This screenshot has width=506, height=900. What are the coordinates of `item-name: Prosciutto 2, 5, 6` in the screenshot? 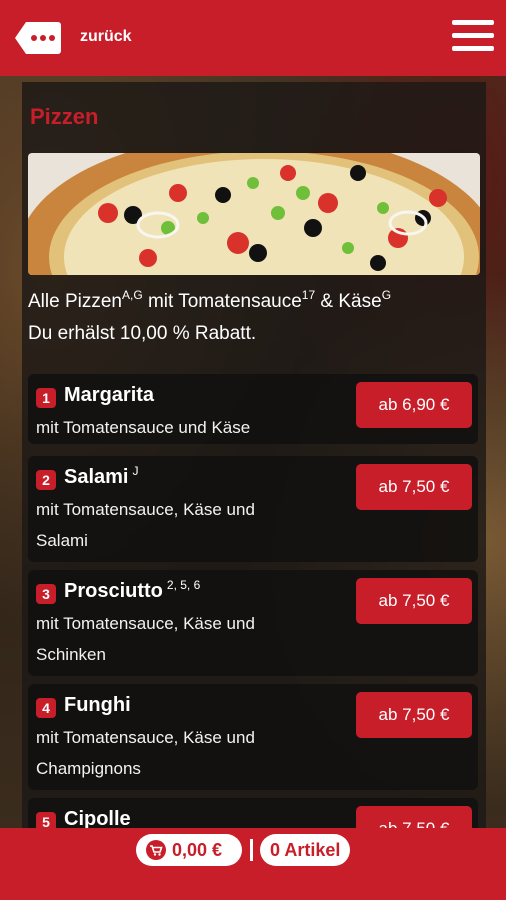 It's located at (132, 590).